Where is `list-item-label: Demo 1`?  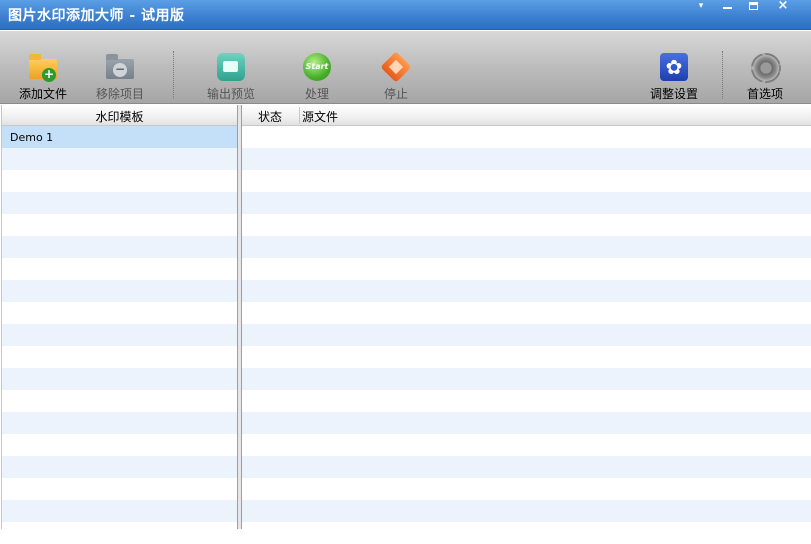 list-item-label: Demo 1 is located at coordinates (32, 137).